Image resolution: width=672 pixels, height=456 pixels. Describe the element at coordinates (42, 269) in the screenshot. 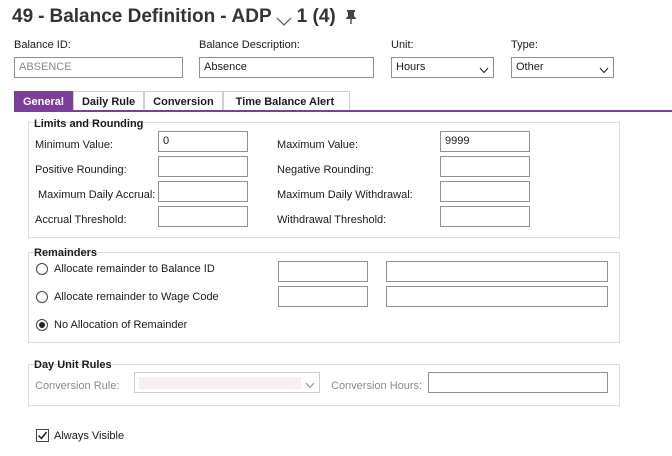

I see `allocate-balance-id-radio` at that location.